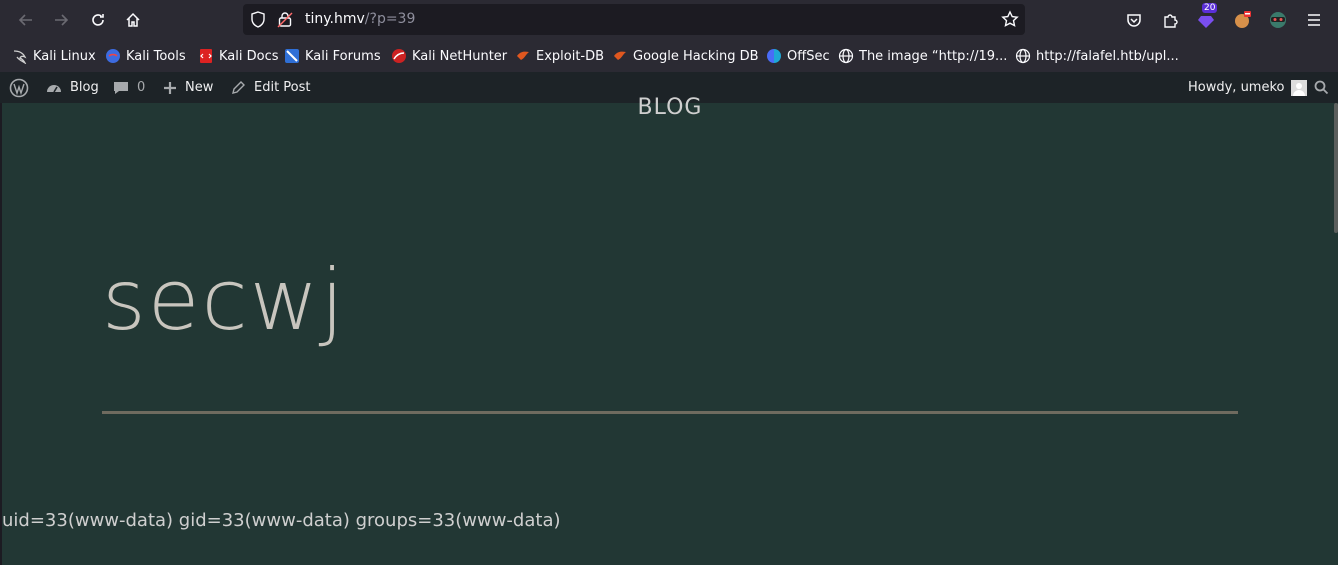  I want to click on pocket-button, so click(1134, 20).